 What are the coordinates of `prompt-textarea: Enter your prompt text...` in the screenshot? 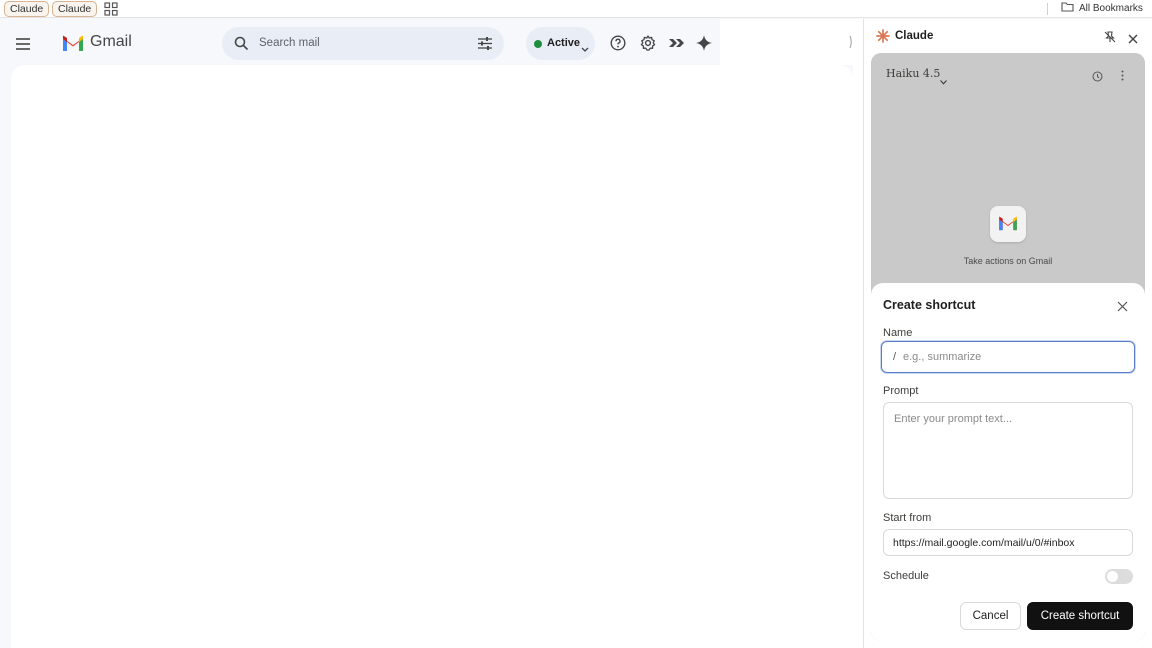 It's located at (1008, 450).